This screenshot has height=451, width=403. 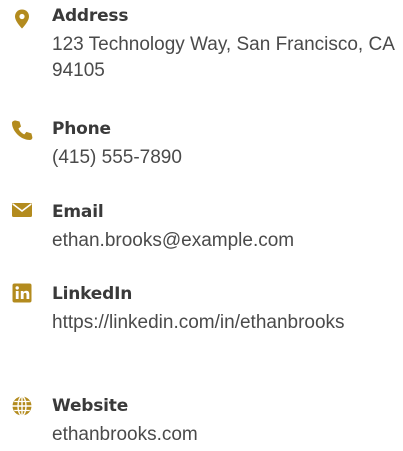 What do you see at coordinates (22, 210) in the screenshot?
I see `envelope-icon` at bounding box center [22, 210].